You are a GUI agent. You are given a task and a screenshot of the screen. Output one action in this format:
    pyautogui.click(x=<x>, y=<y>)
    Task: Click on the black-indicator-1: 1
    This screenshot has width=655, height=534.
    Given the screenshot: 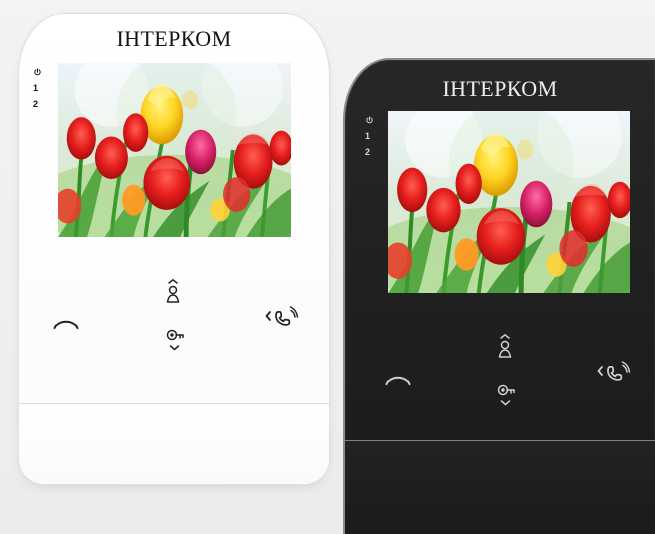 What is the action you would take?
    pyautogui.click(x=368, y=136)
    